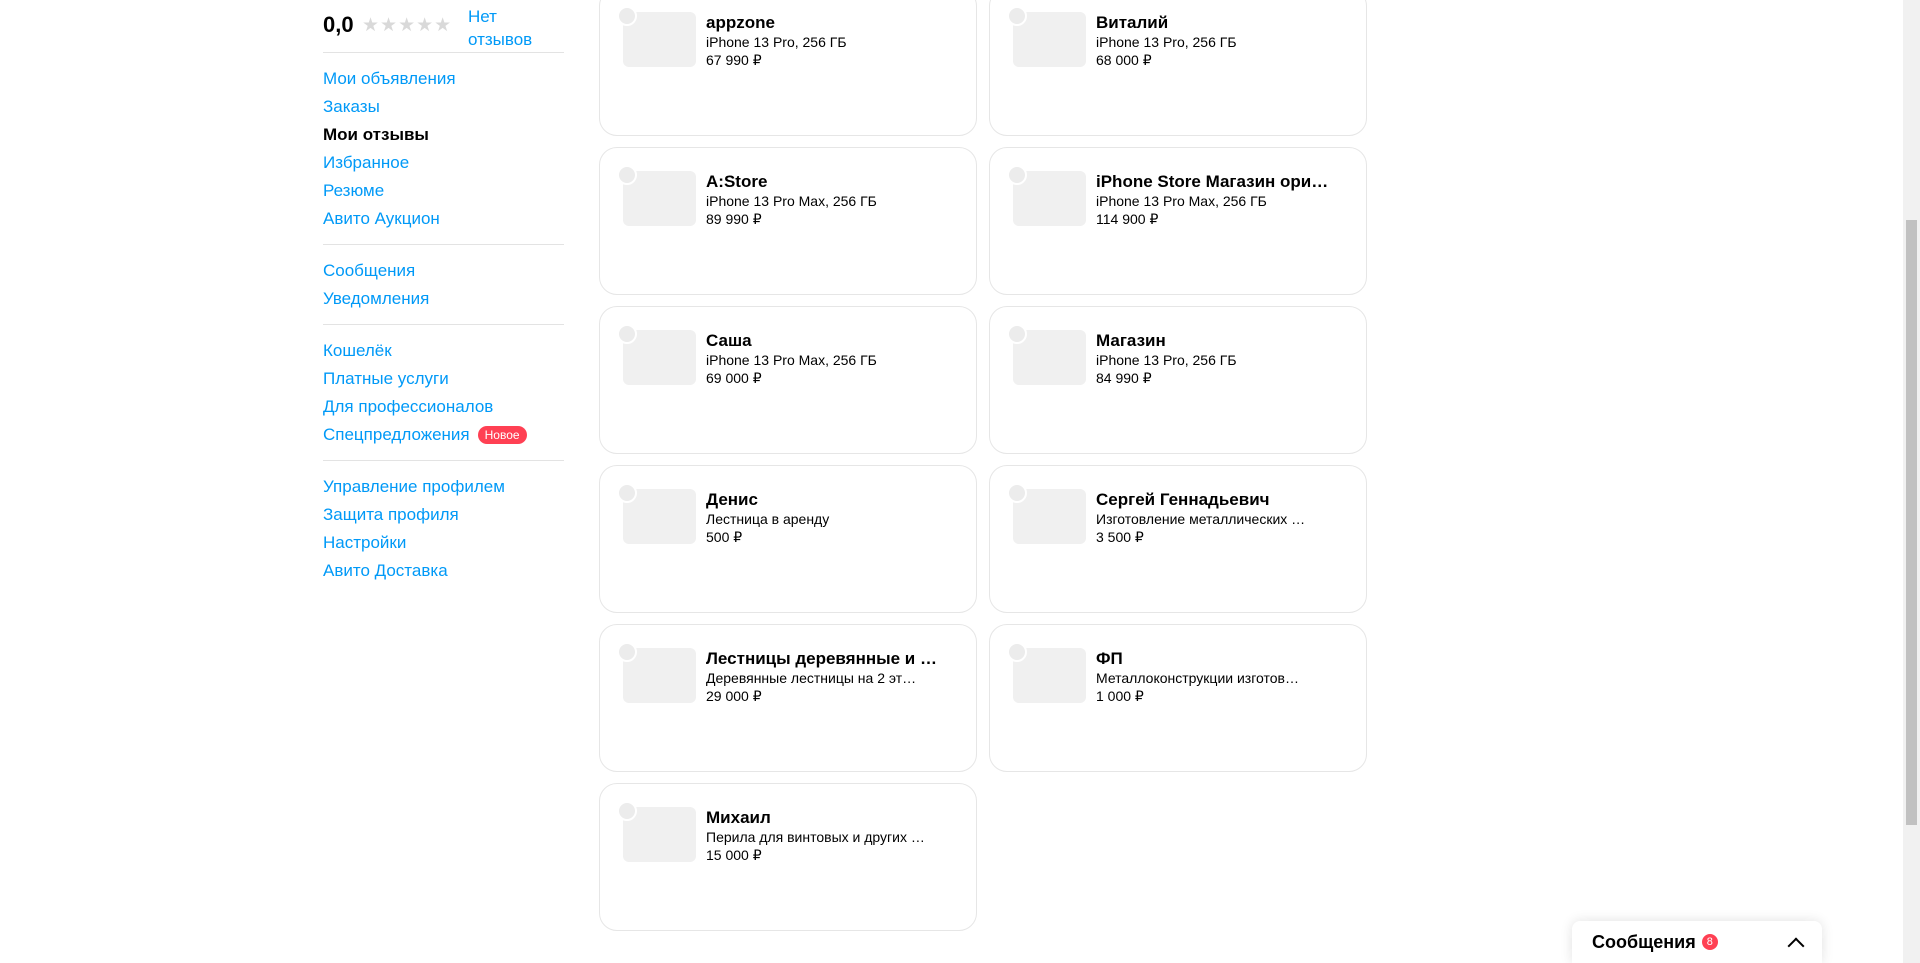  What do you see at coordinates (788, 221) in the screenshot?
I see `review-card: A:Store iPhone 13 Pro Max, 256 ГБ 89 990 ₽` at bounding box center [788, 221].